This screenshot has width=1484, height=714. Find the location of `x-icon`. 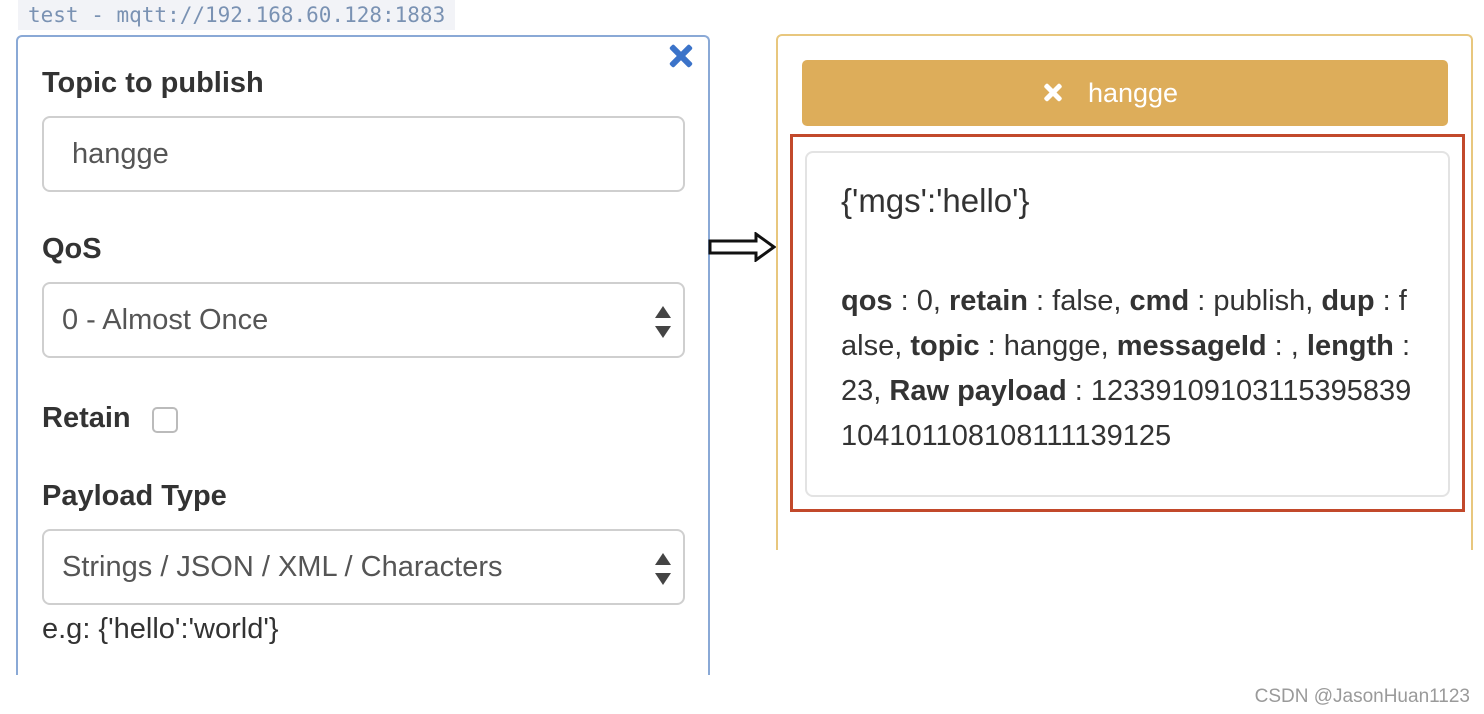

x-icon is located at coordinates (1053, 93).